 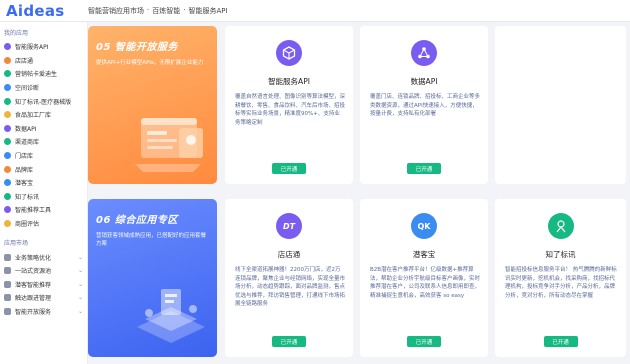 I want to click on browser-illustration-icon, so click(x=169, y=145).